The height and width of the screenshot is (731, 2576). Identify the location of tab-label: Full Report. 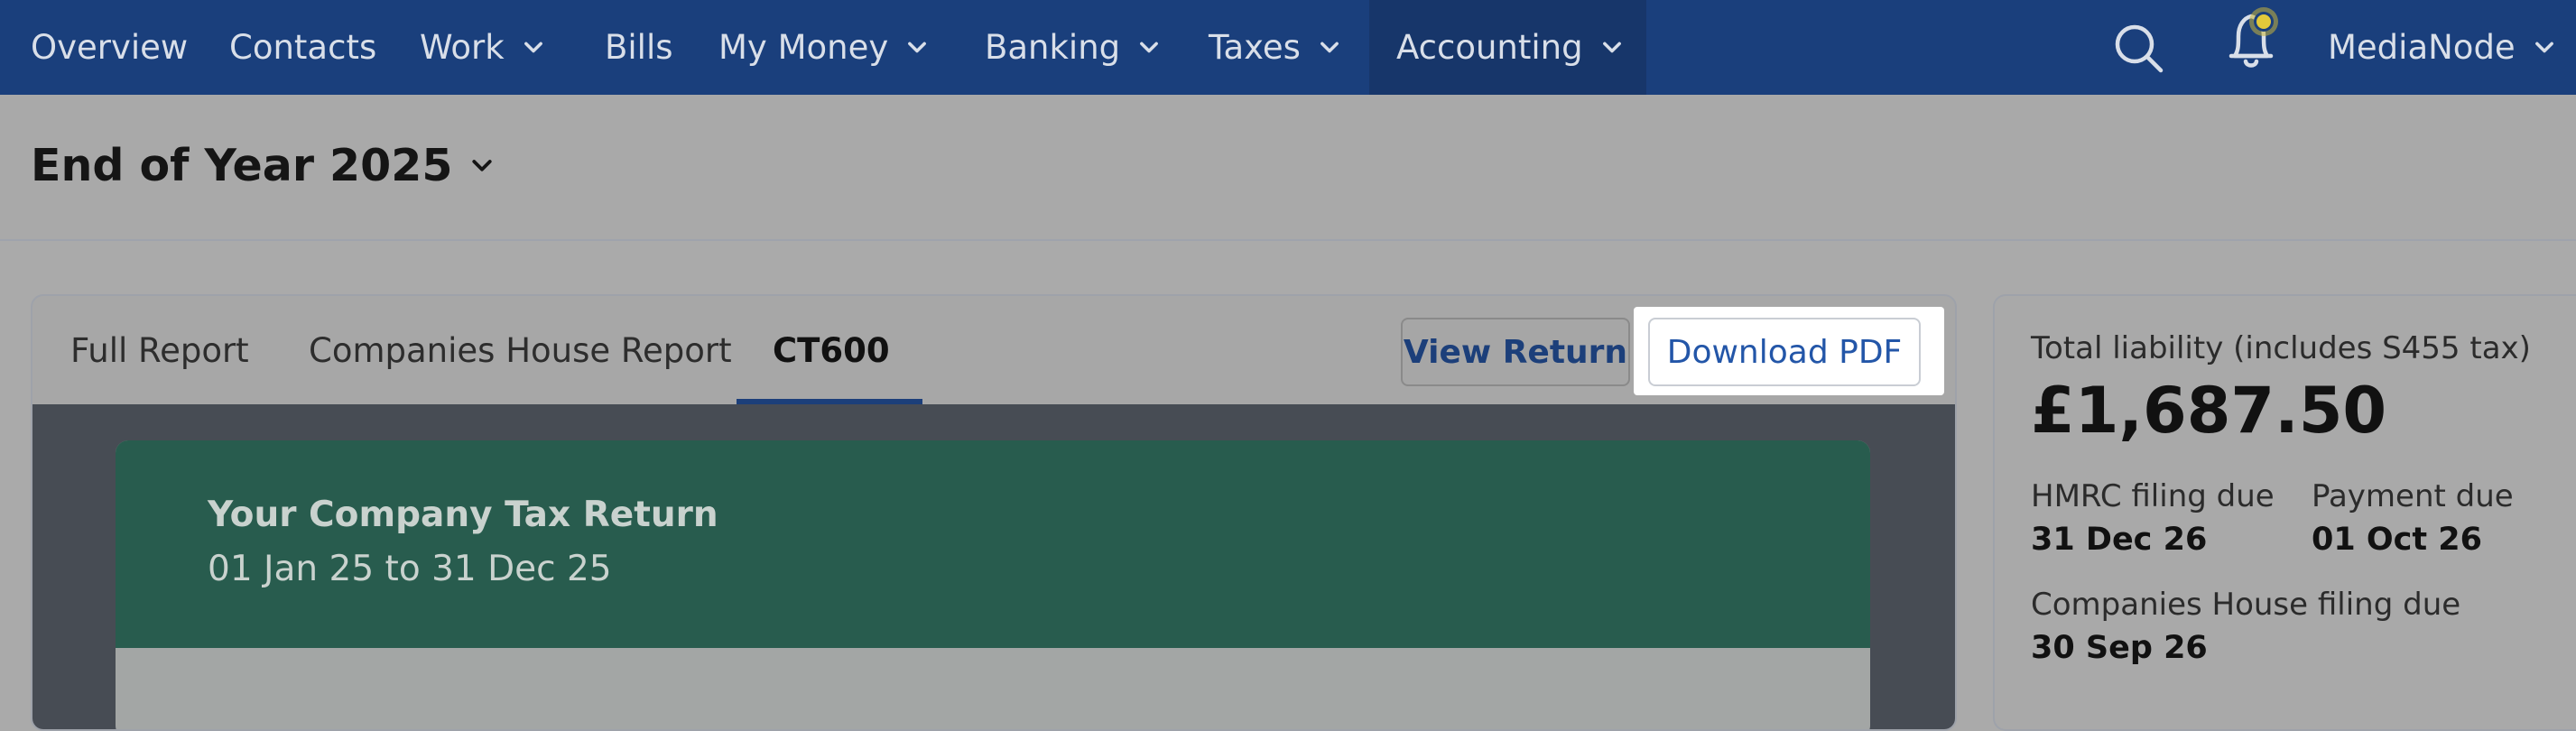
(159, 350).